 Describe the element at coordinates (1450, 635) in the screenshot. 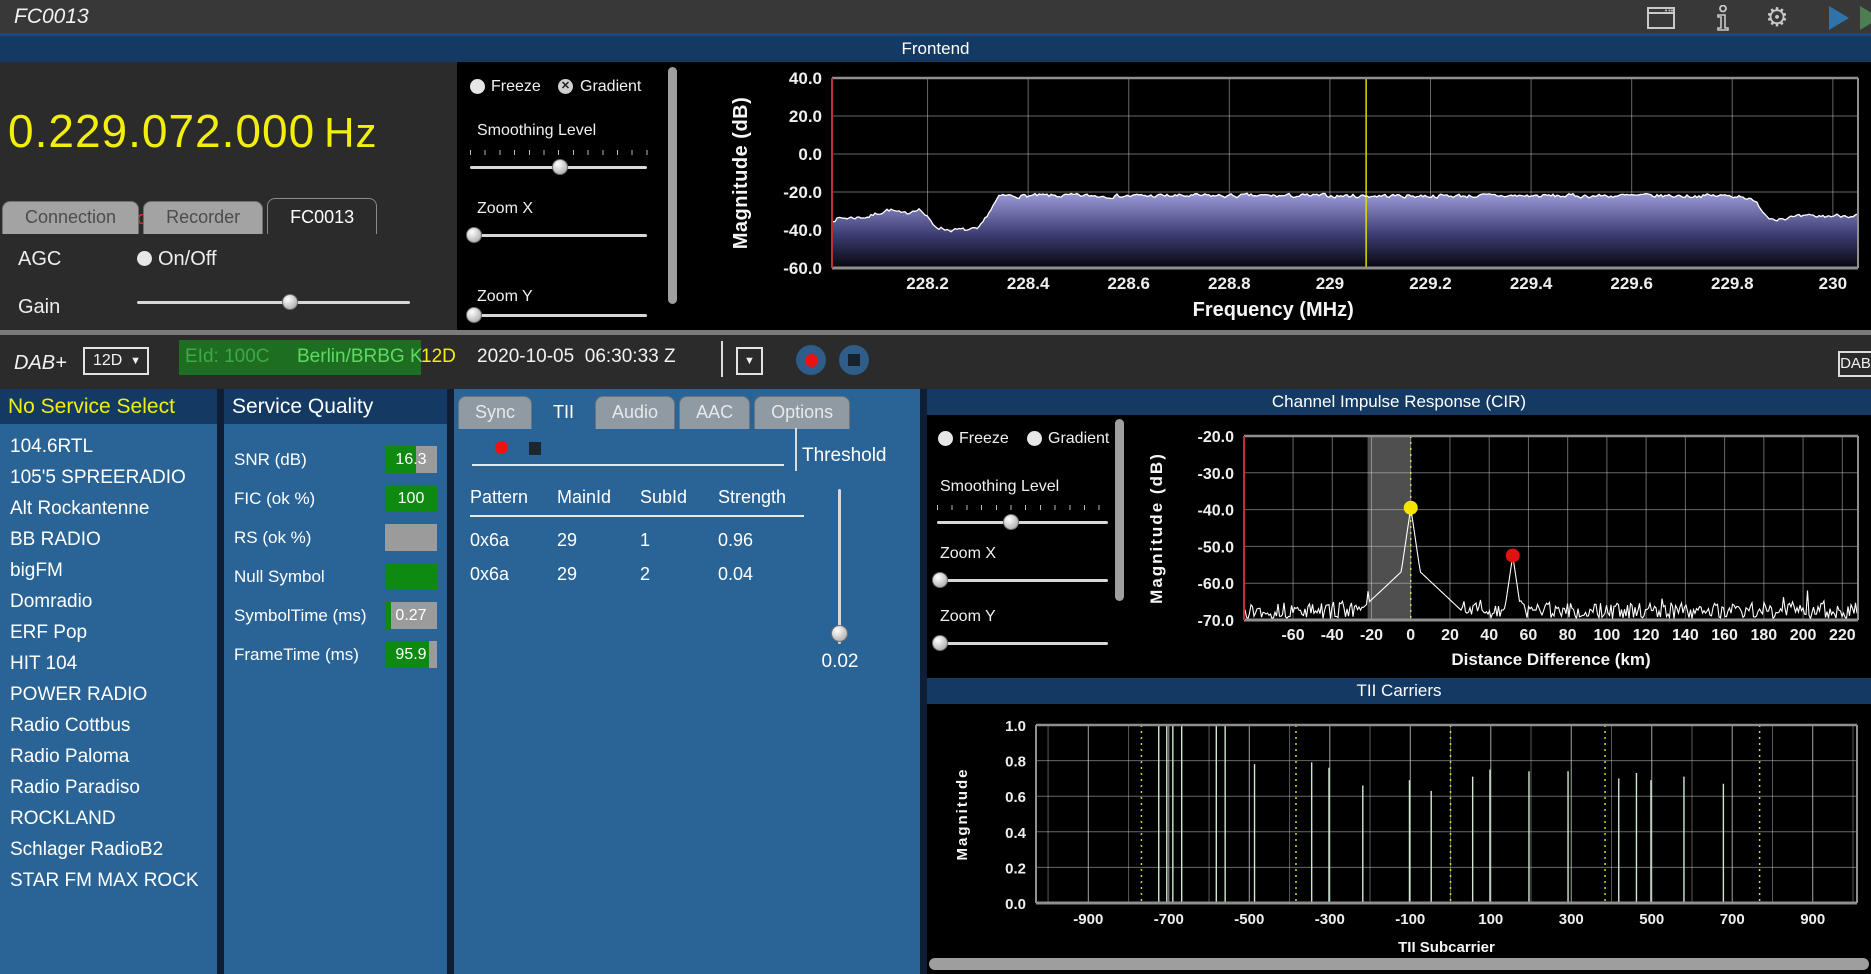

I see `svg-text: 20` at that location.